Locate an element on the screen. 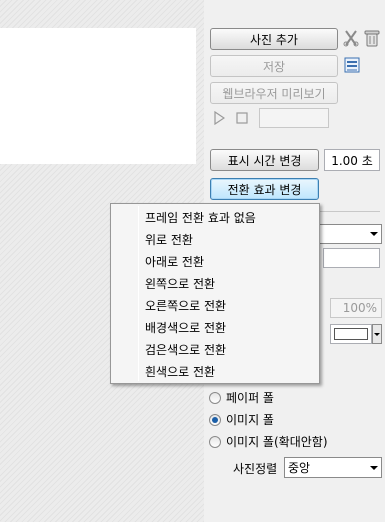 The width and height of the screenshot is (385, 522). menu-item-fade-black: 검은색으로 전환 is located at coordinates (215, 349).